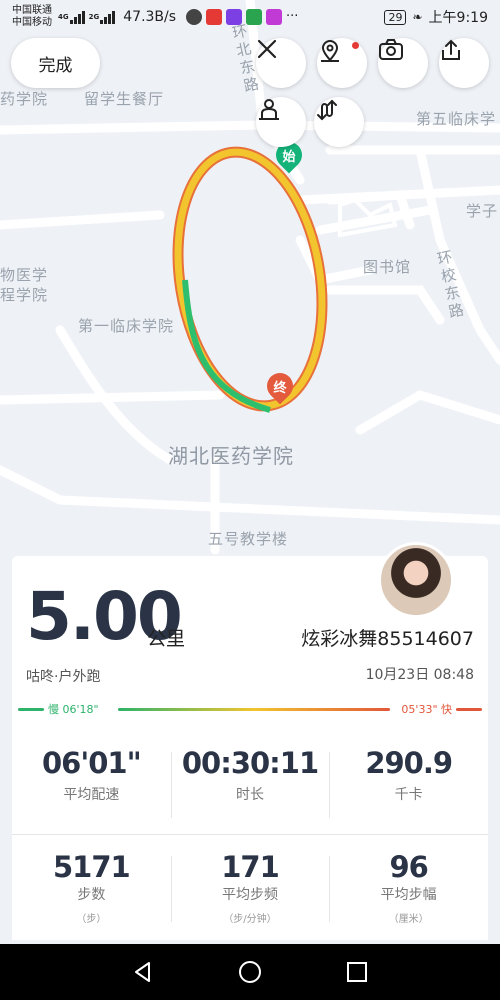 The image size is (500, 1000). I want to click on carrier-names: 中国联通 中国移动, so click(32, 17).